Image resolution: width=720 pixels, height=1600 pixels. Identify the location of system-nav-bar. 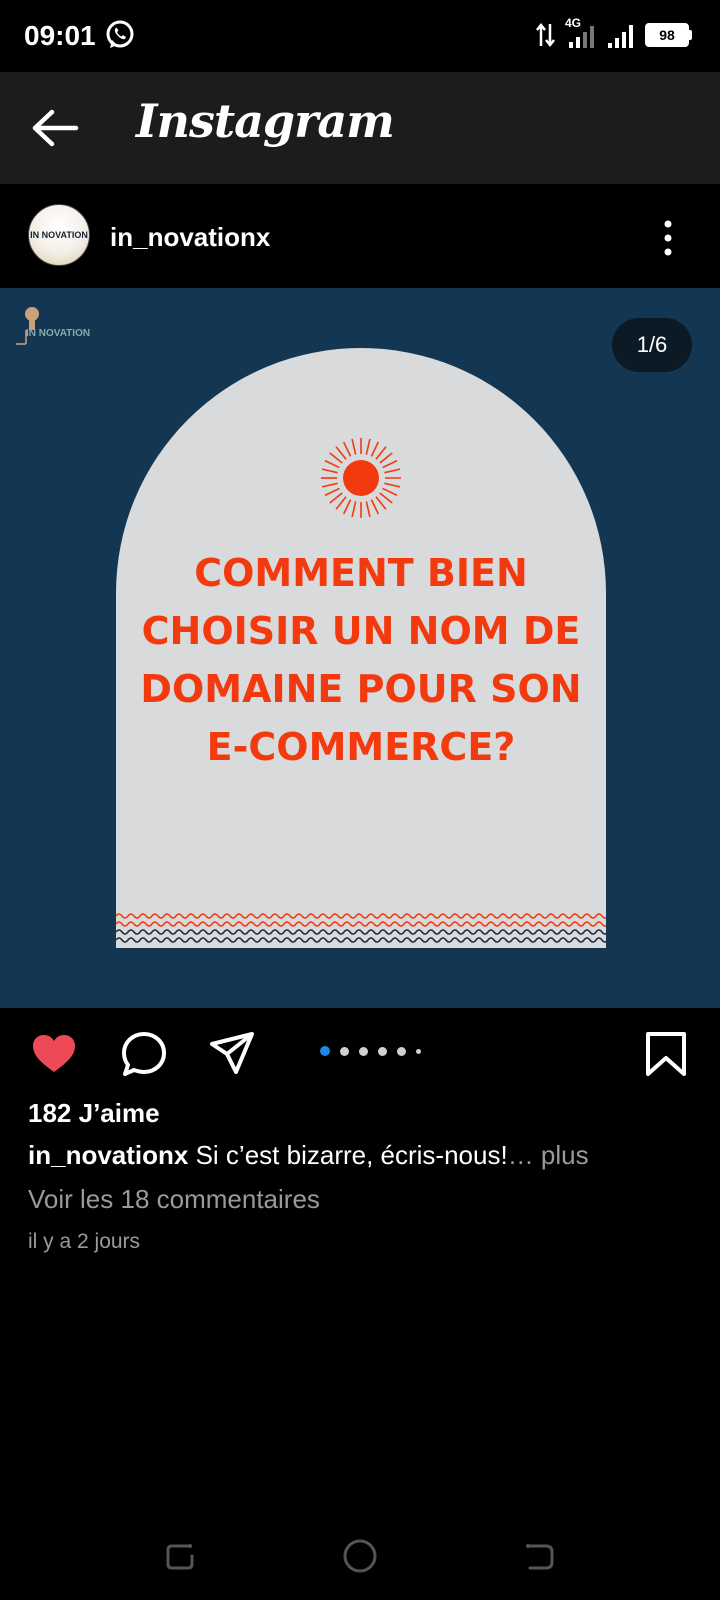
(360, 1560).